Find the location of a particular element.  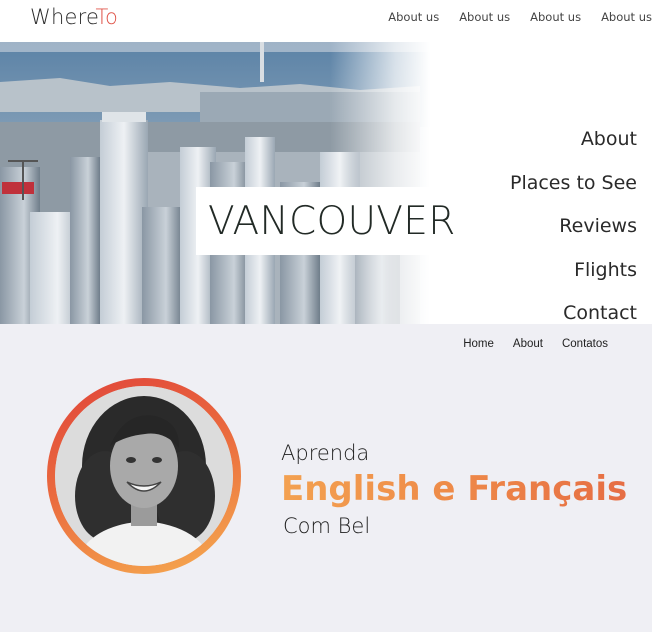

city-title: VANCOUVER is located at coordinates (332, 221).